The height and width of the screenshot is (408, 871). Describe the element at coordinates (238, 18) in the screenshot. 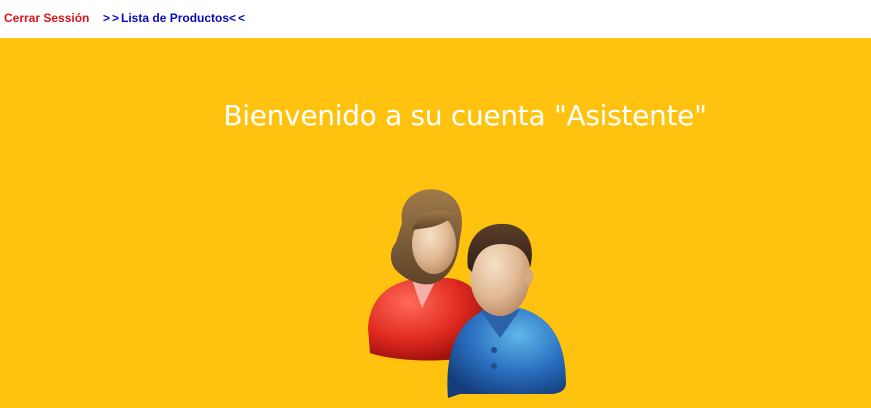

I see `link-suffix: <<` at that location.